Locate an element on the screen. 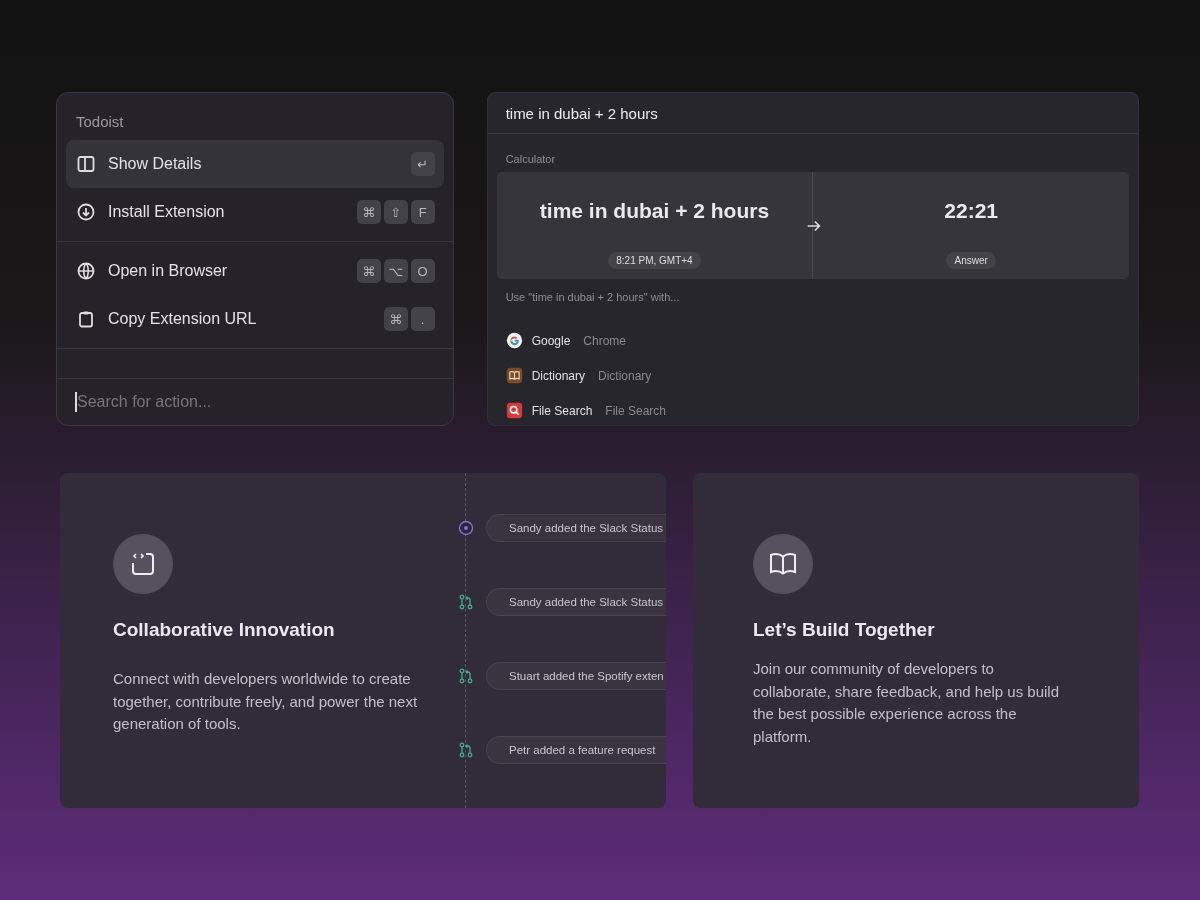 The image size is (1200, 900). book-icon is located at coordinates (514, 375).